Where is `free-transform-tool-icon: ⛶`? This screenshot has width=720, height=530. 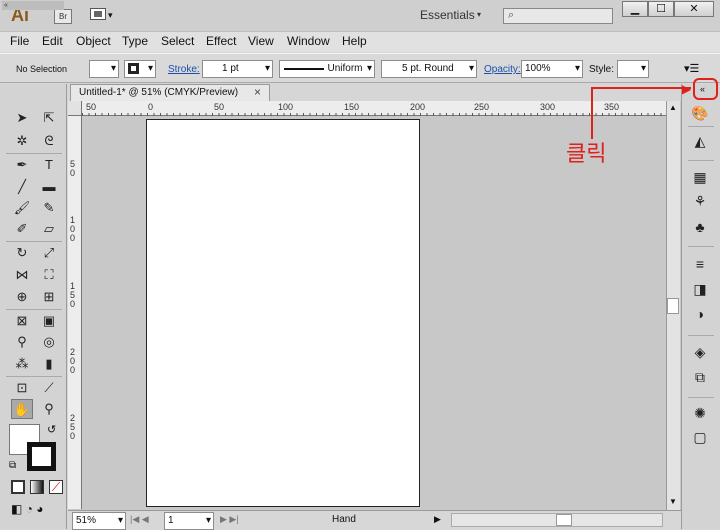 free-transform-tool-icon: ⛶ is located at coordinates (49, 275).